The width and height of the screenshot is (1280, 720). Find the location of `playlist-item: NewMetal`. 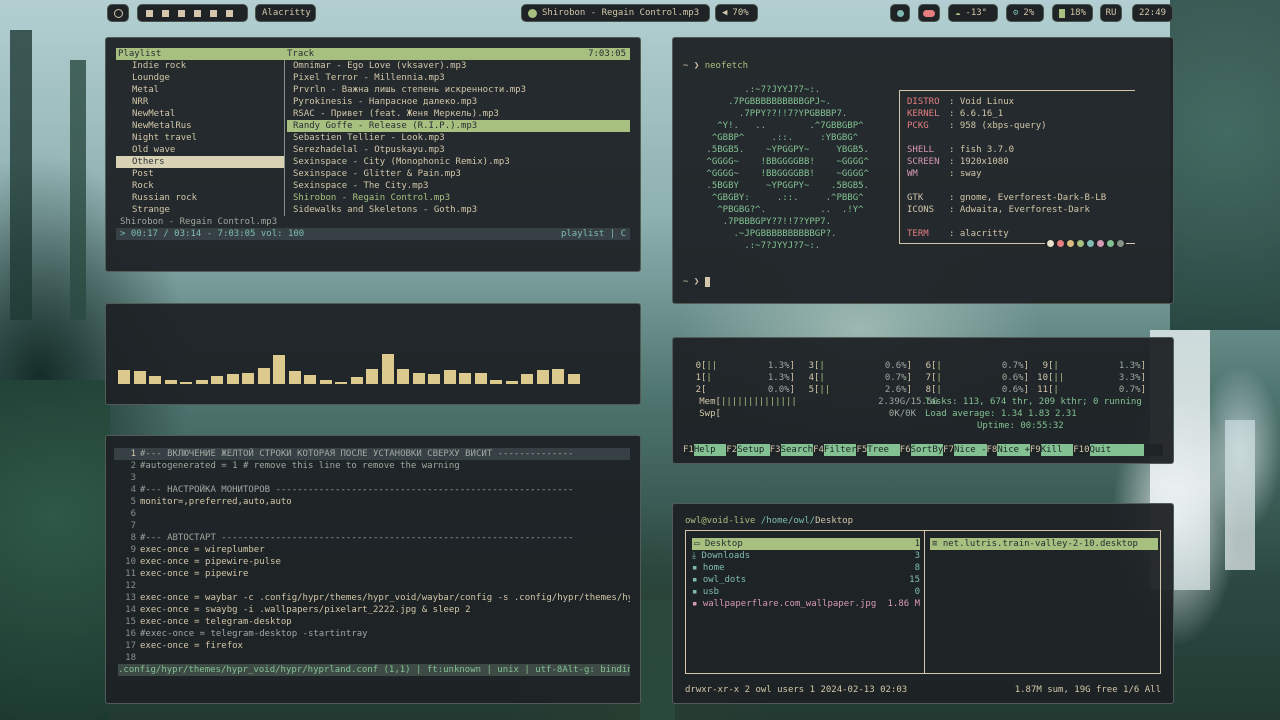

playlist-item: NewMetal is located at coordinates (200, 114).